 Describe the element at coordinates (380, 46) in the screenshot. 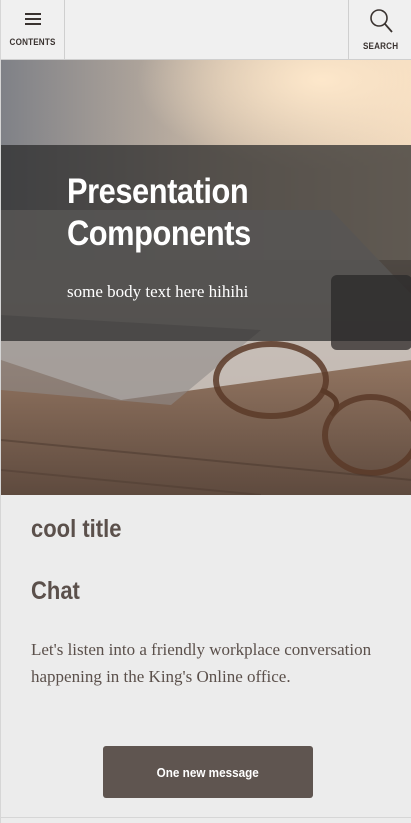

I see `search-label: SEARCH` at that location.